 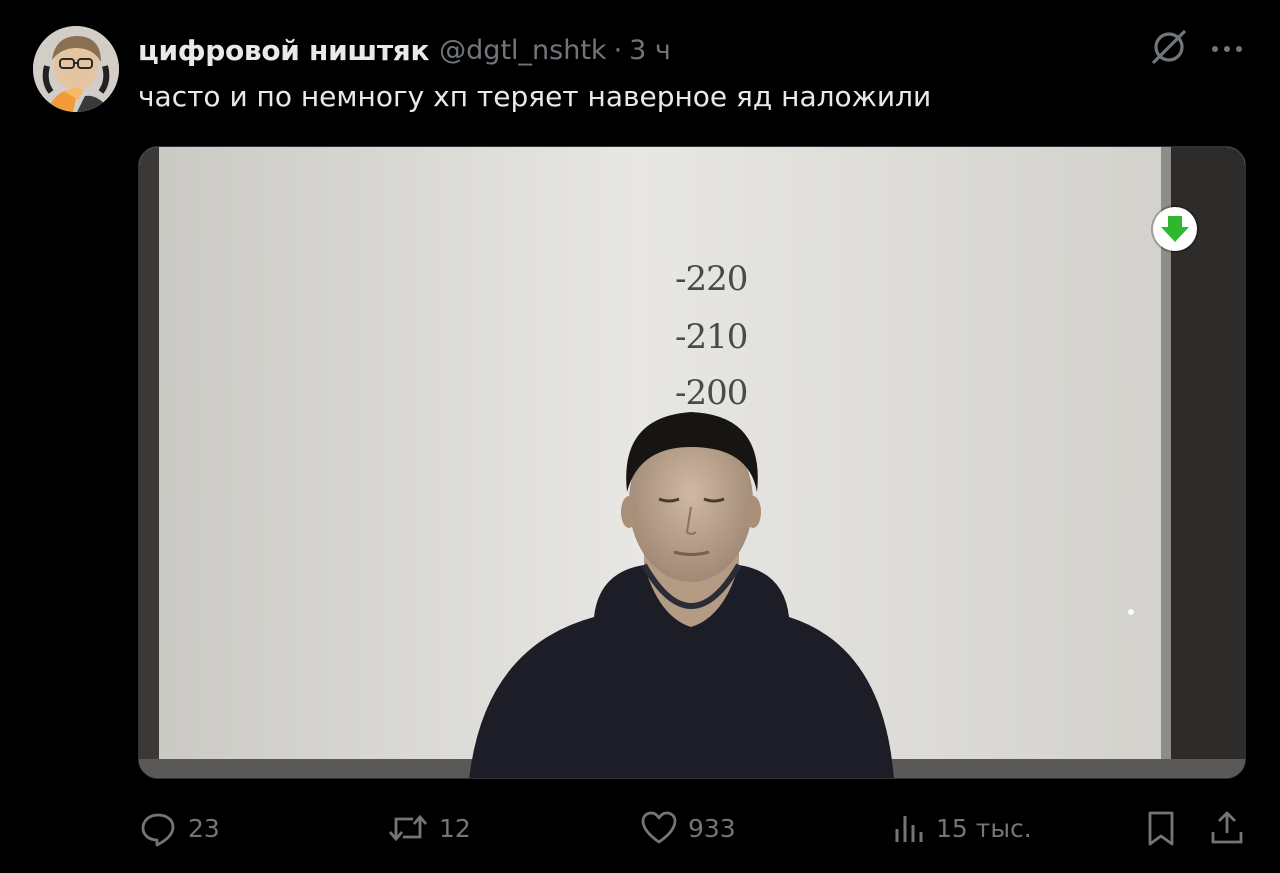 I want to click on avatar-image, so click(x=76, y=69).